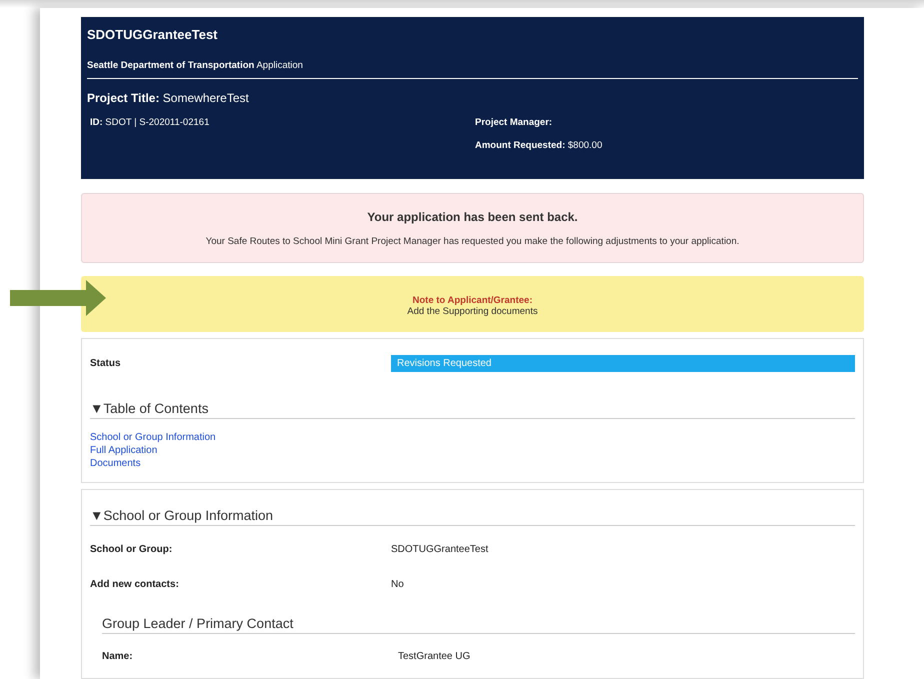  Describe the element at coordinates (150, 122) in the screenshot. I see `project-id: ID: SDOT | S-202011-02161` at that location.